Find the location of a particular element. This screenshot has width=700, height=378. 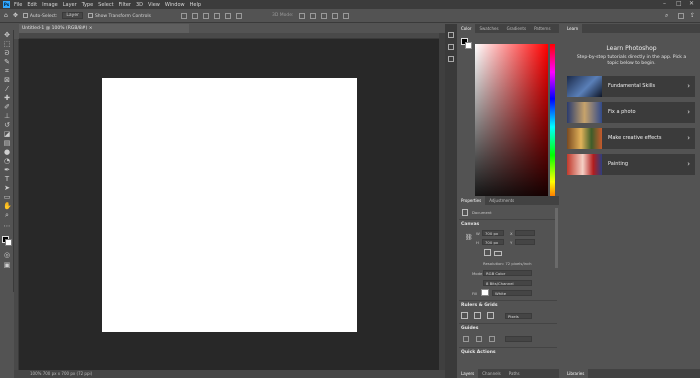

menu-window: Window is located at coordinates (175, 5).